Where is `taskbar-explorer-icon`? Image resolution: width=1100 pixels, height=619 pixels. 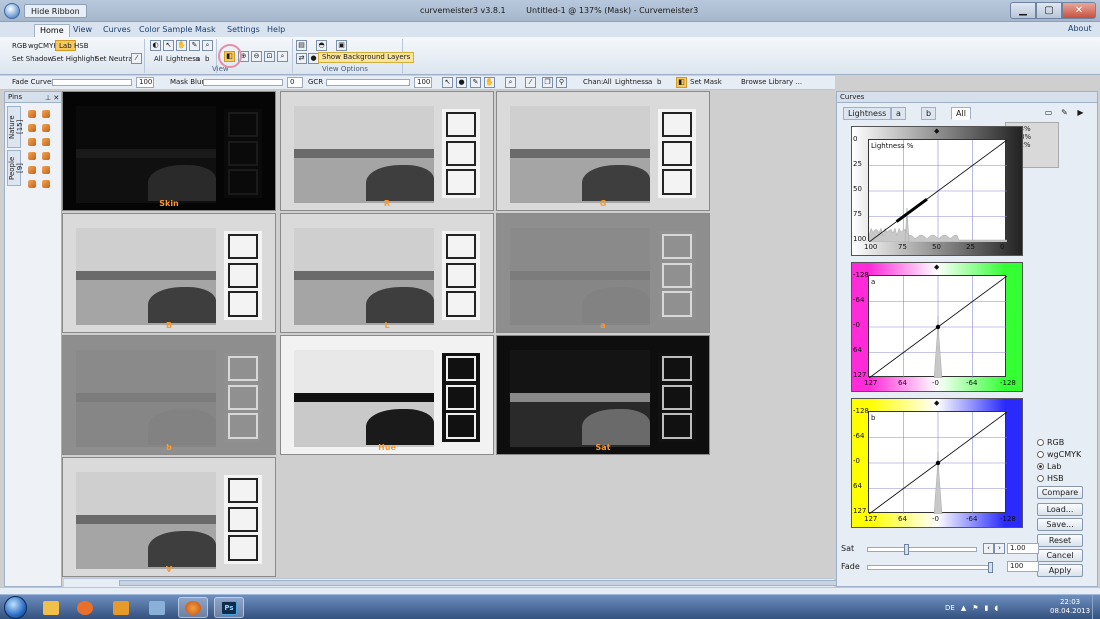
taskbar-explorer-icon is located at coordinates (51, 607).